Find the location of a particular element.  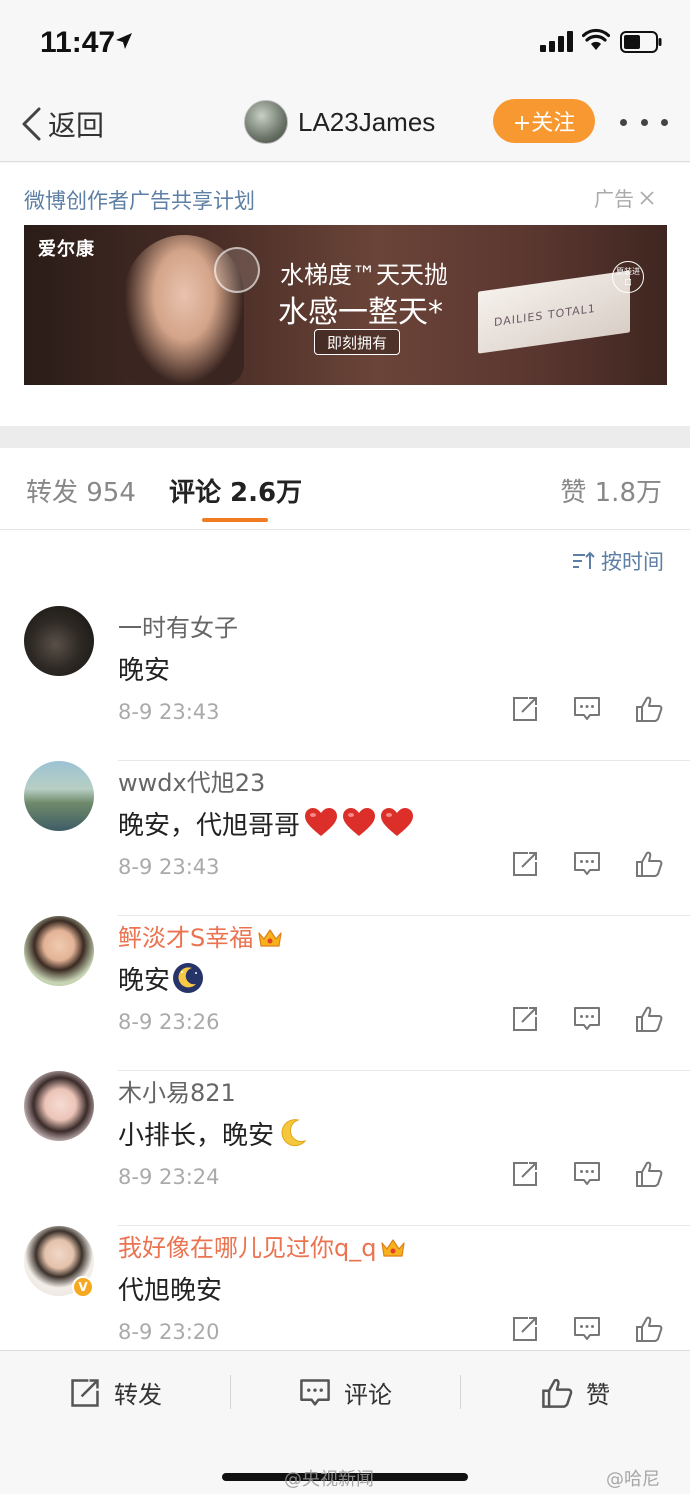

like-label: 赞 is located at coordinates (598, 1395).